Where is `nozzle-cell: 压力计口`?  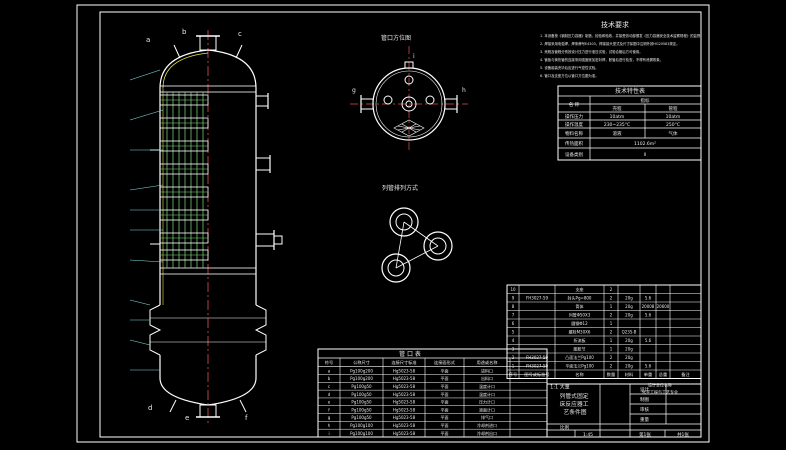
nozzle-cell: 压力计口 is located at coordinates (487, 402).